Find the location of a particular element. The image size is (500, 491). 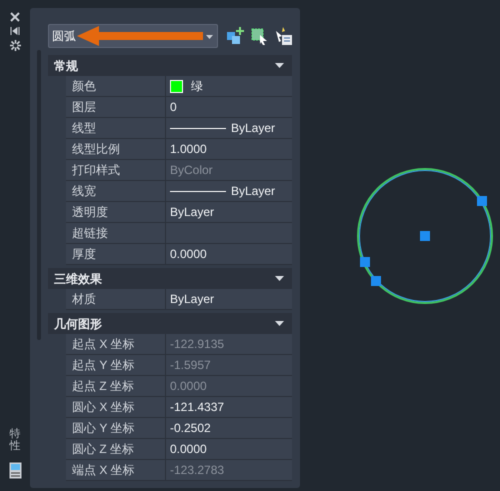

property-label: 端点 X 坐标 is located at coordinates (116, 470).